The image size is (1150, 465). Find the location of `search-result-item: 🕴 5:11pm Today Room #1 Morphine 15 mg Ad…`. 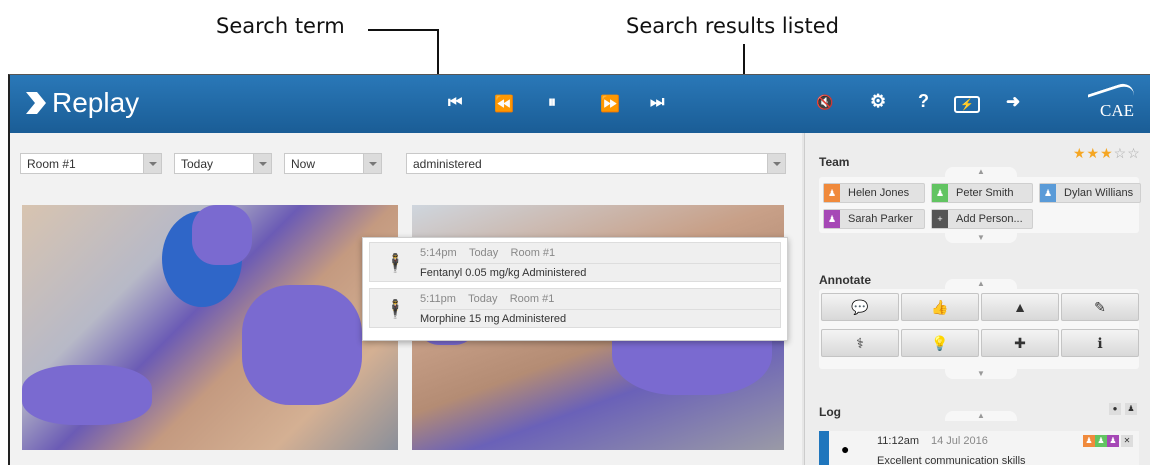

search-result-item: 🕴 5:11pm Today Room #1 Morphine 15 mg Ad… is located at coordinates (575, 308).